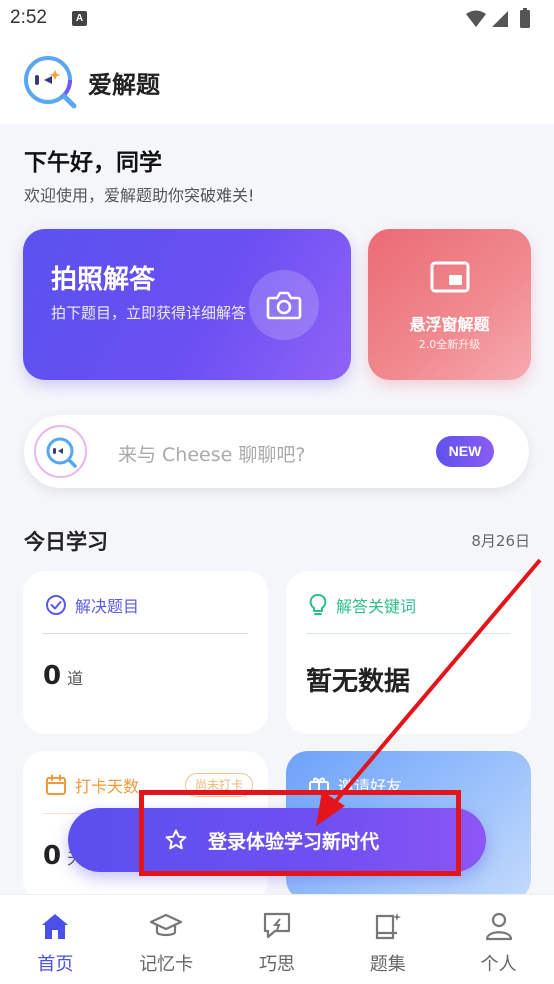 The image size is (554, 984). Describe the element at coordinates (124, 85) in the screenshot. I see `app-title: 爱解题` at that location.